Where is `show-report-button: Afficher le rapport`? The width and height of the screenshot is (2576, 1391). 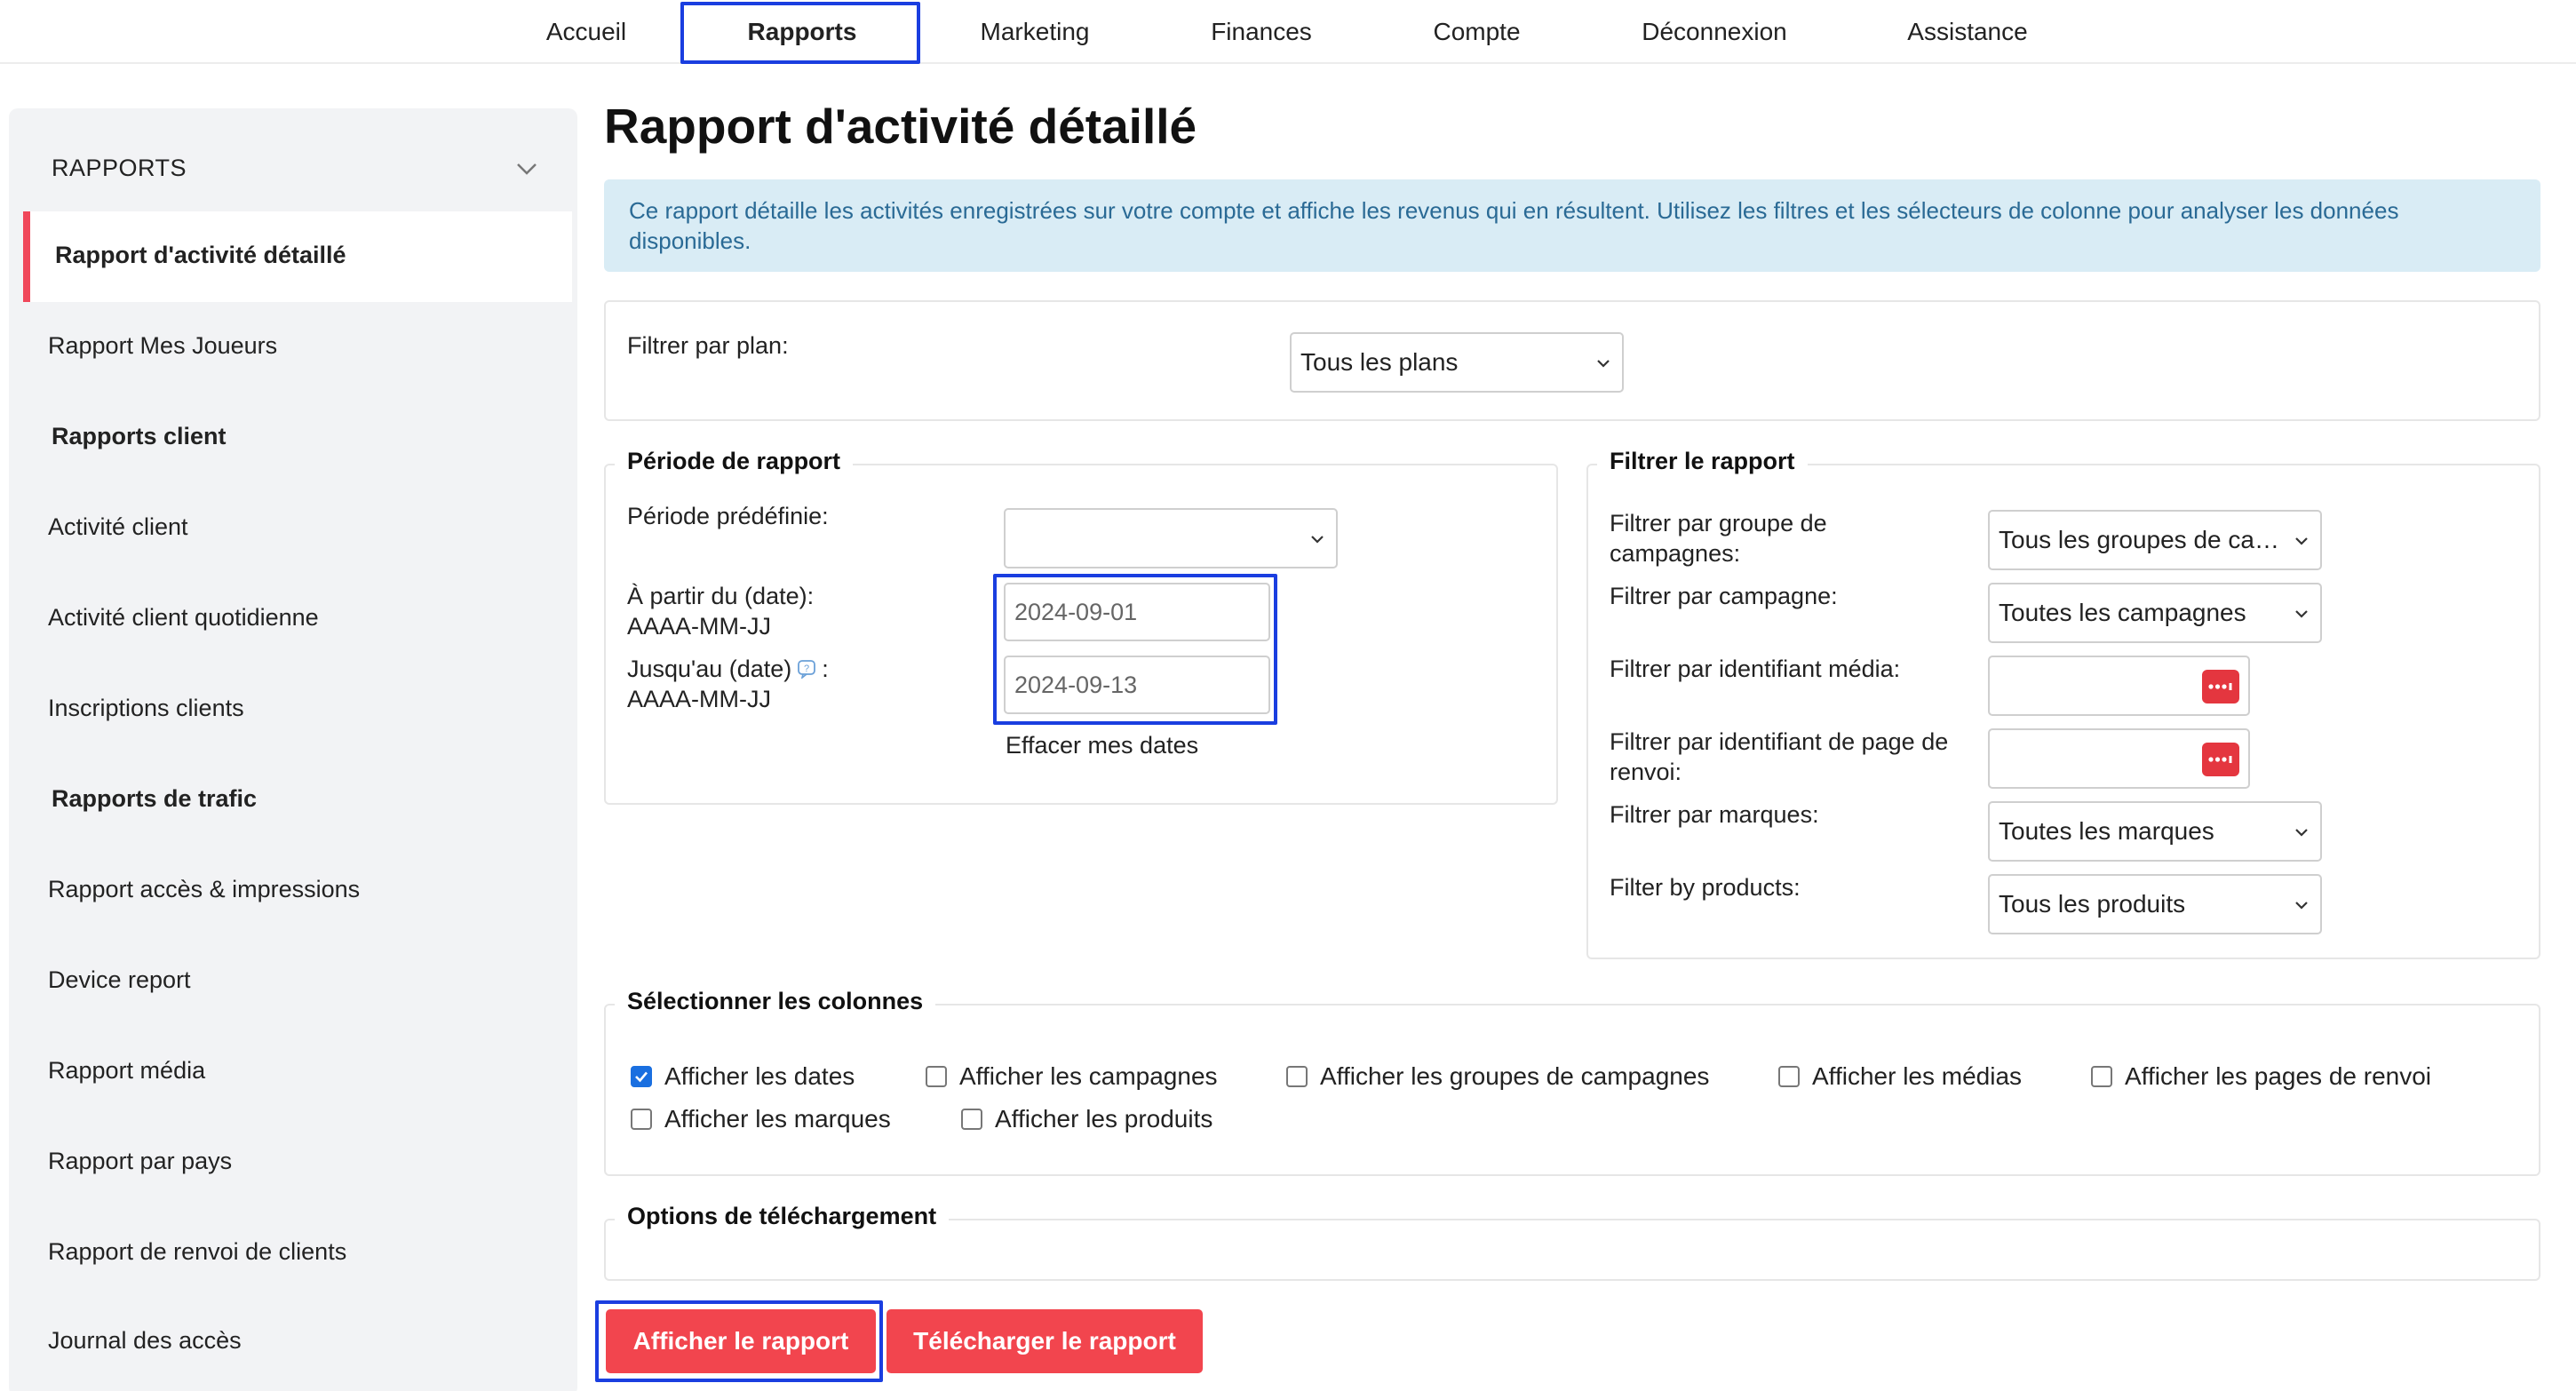
show-report-button: Afficher le rapport is located at coordinates (741, 1341).